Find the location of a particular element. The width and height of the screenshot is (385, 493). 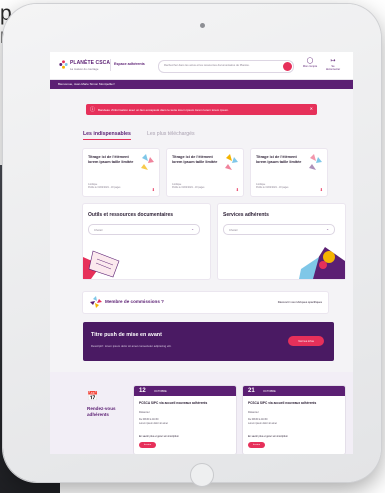

panel-title: Outils et ressources documentaires is located at coordinates (131, 215).